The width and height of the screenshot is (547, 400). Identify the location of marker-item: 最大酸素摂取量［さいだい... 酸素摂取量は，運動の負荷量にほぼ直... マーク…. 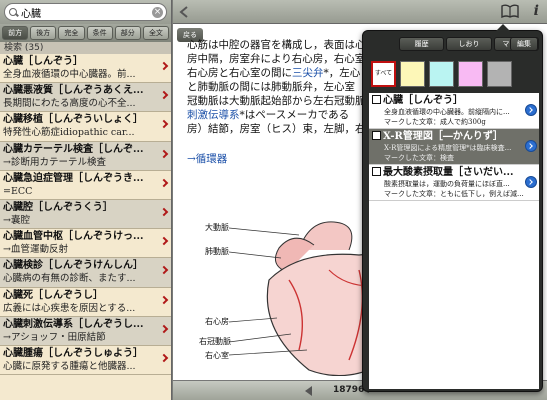
(454, 183).